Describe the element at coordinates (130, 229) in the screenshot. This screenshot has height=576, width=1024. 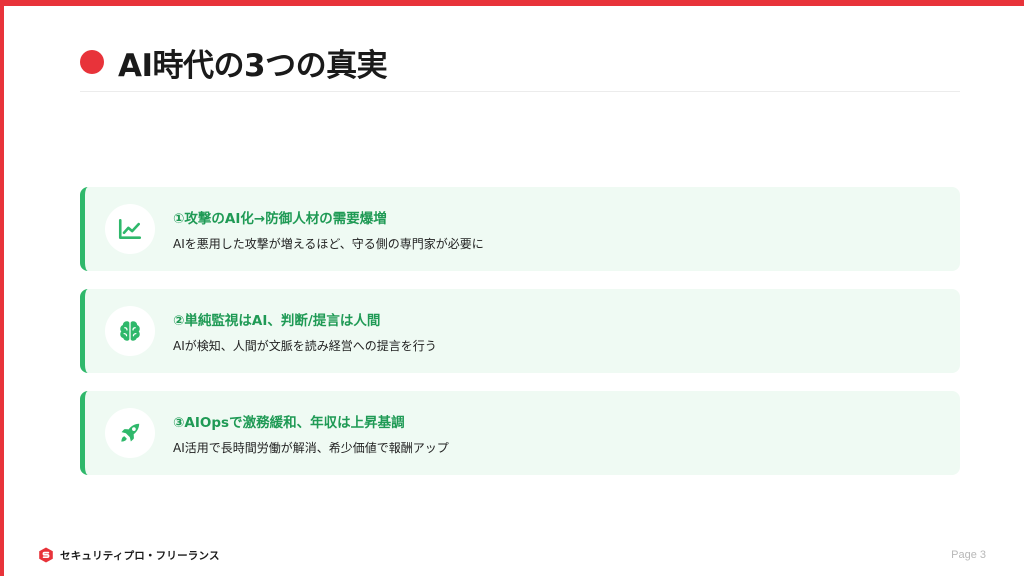
I see `line-chart-icon` at that location.